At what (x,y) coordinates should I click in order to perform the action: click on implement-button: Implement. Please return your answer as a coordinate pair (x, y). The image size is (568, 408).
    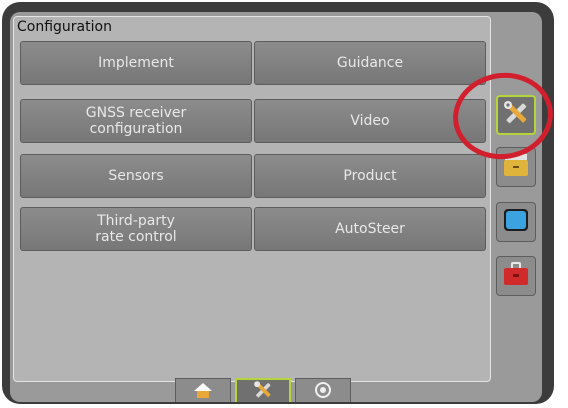
    Looking at the image, I should click on (136, 63).